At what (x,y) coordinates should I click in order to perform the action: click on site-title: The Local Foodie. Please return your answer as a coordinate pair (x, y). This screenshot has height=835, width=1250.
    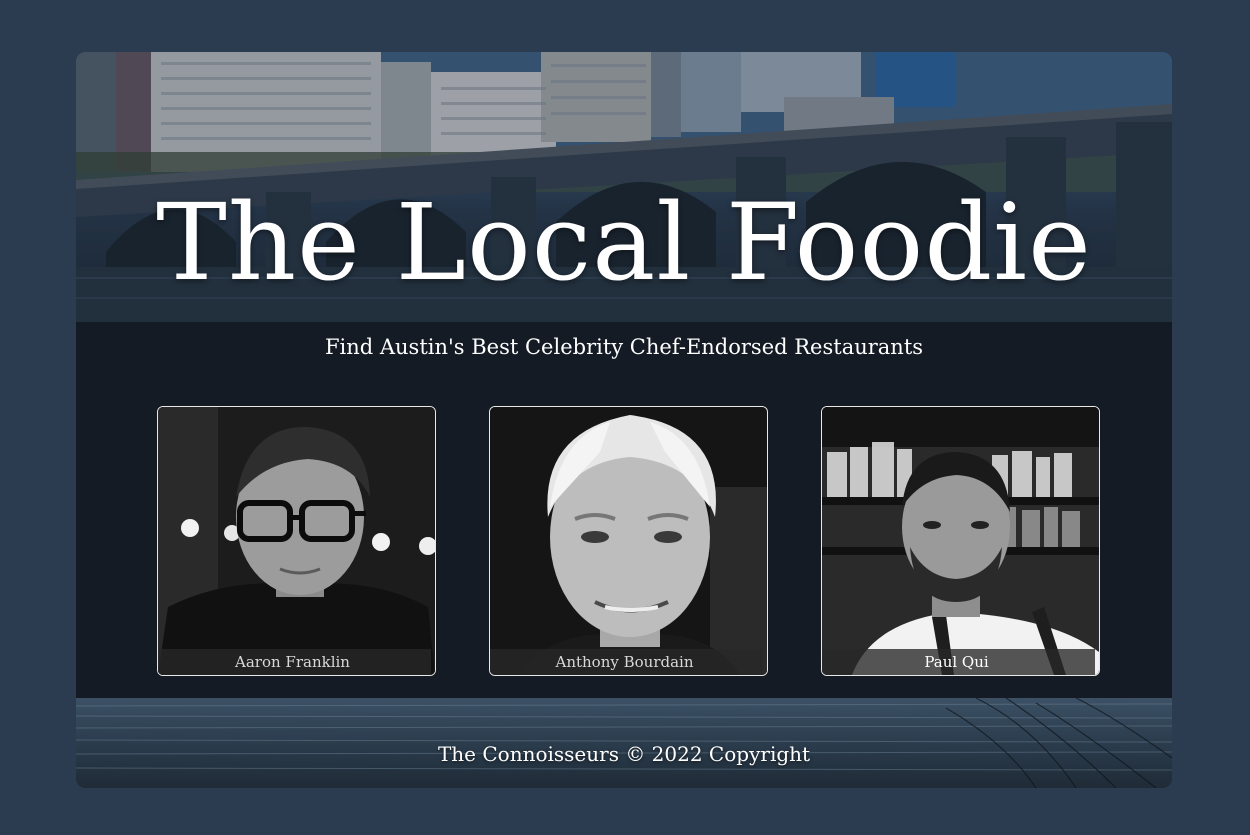
    Looking at the image, I should click on (624, 242).